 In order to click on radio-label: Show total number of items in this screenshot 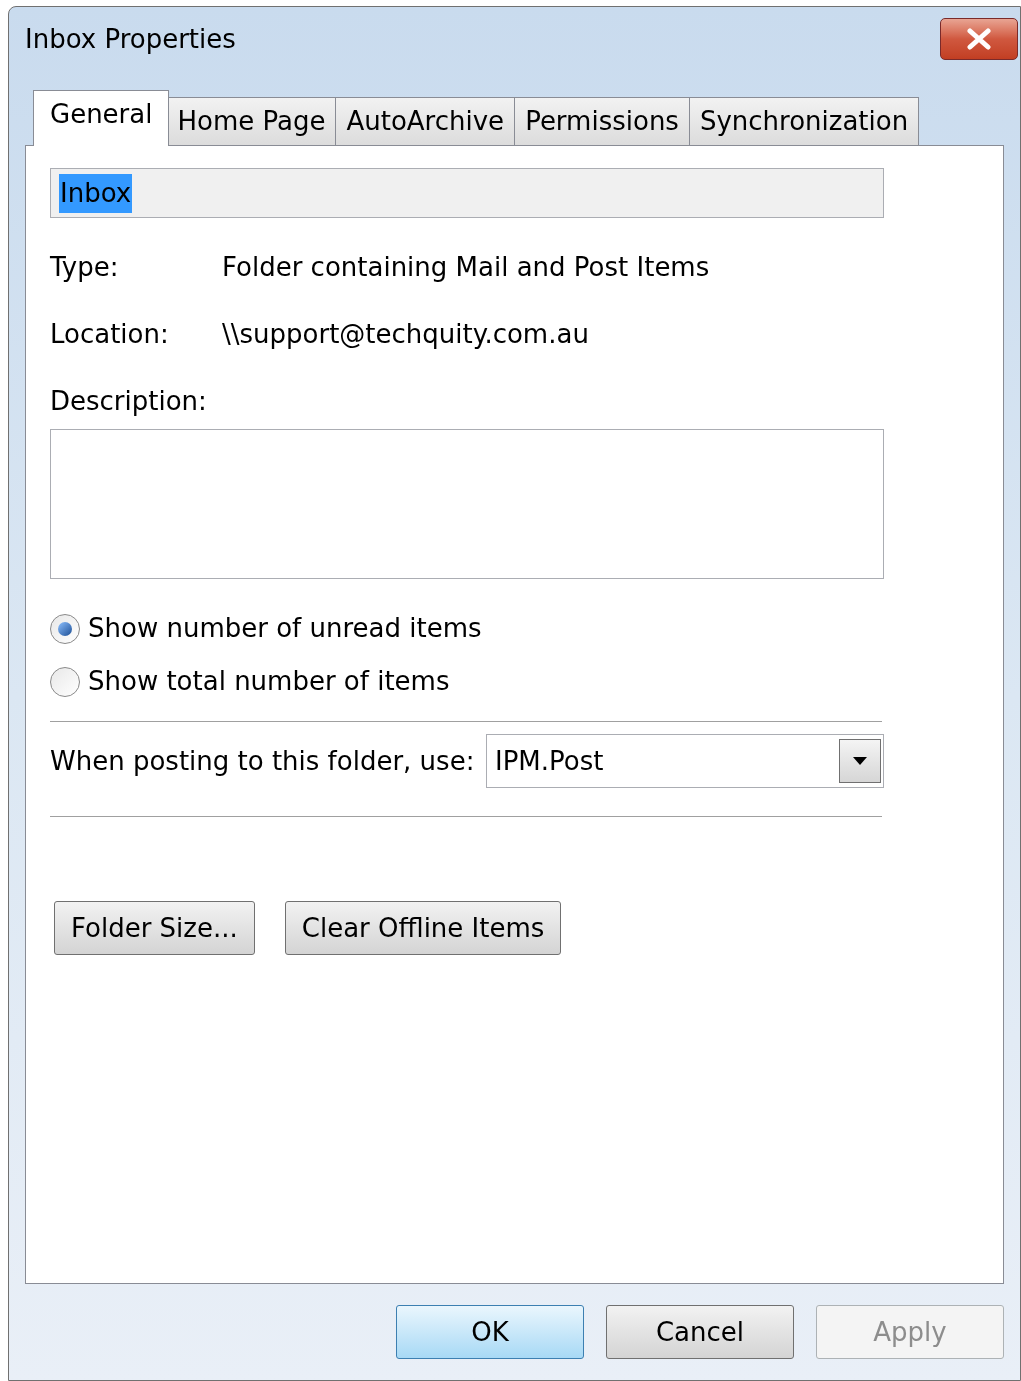, I will do `click(269, 681)`.